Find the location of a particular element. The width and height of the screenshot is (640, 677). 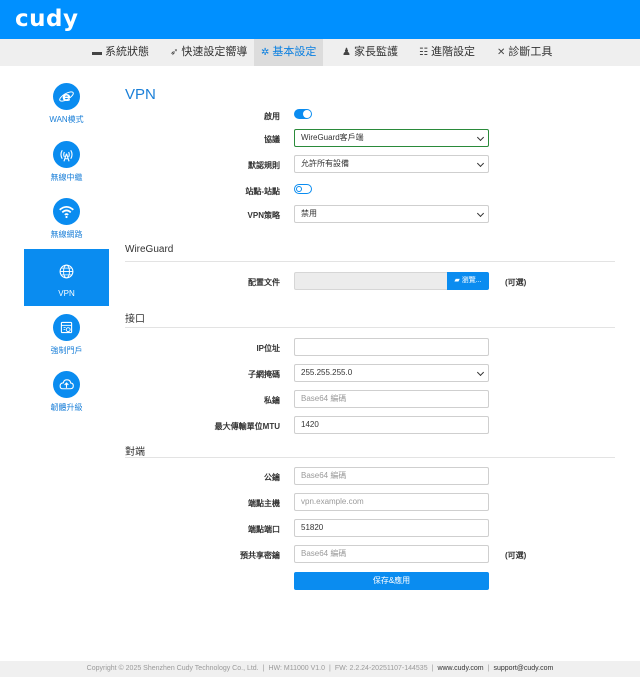

protocol-label: 協議 is located at coordinates (272, 139).